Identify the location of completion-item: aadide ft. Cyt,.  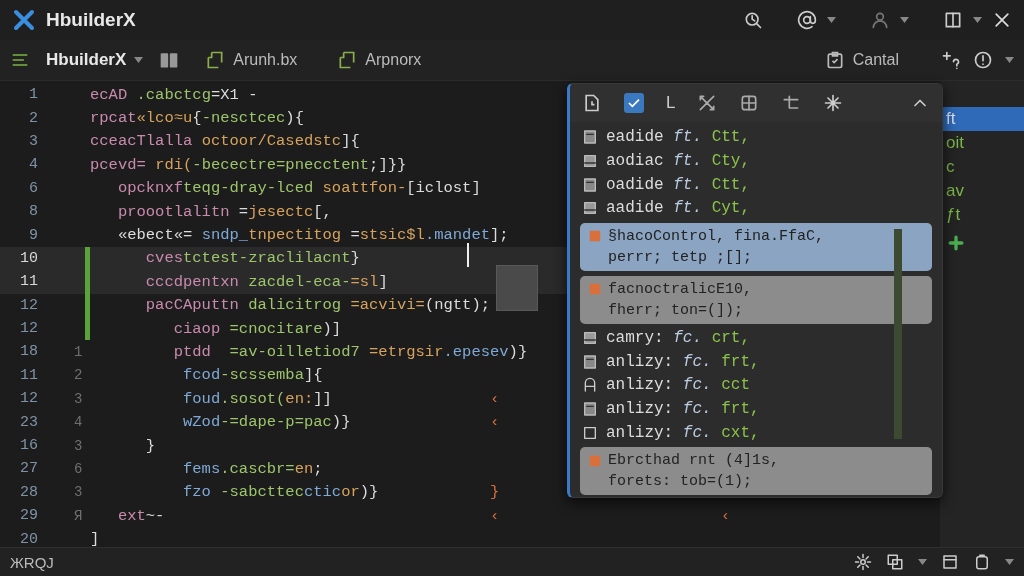
(678, 208).